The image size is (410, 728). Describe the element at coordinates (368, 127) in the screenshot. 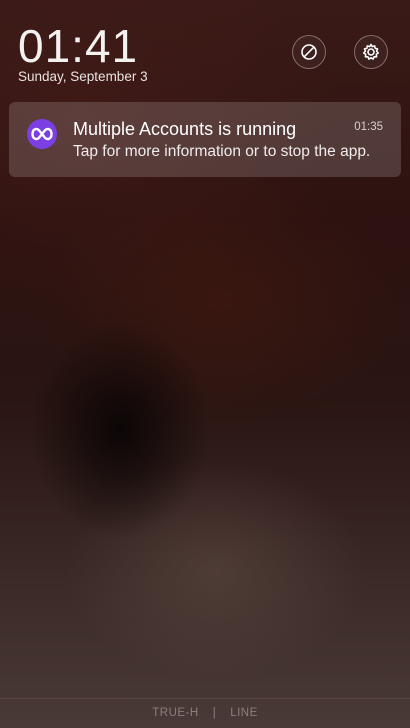

I see `notification-time: 01:35` at that location.